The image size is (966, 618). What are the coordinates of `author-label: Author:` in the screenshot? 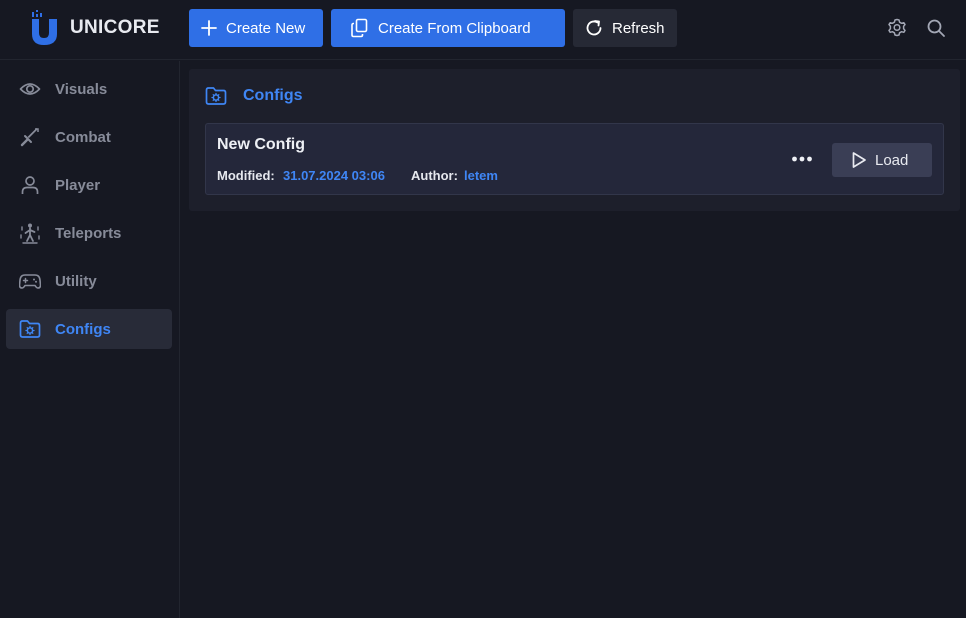 It's located at (434, 175).